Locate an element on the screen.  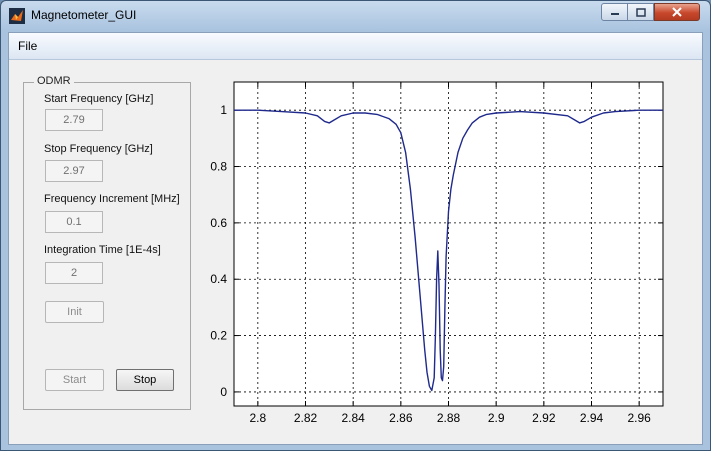
minimize-icon is located at coordinates (614, 14).